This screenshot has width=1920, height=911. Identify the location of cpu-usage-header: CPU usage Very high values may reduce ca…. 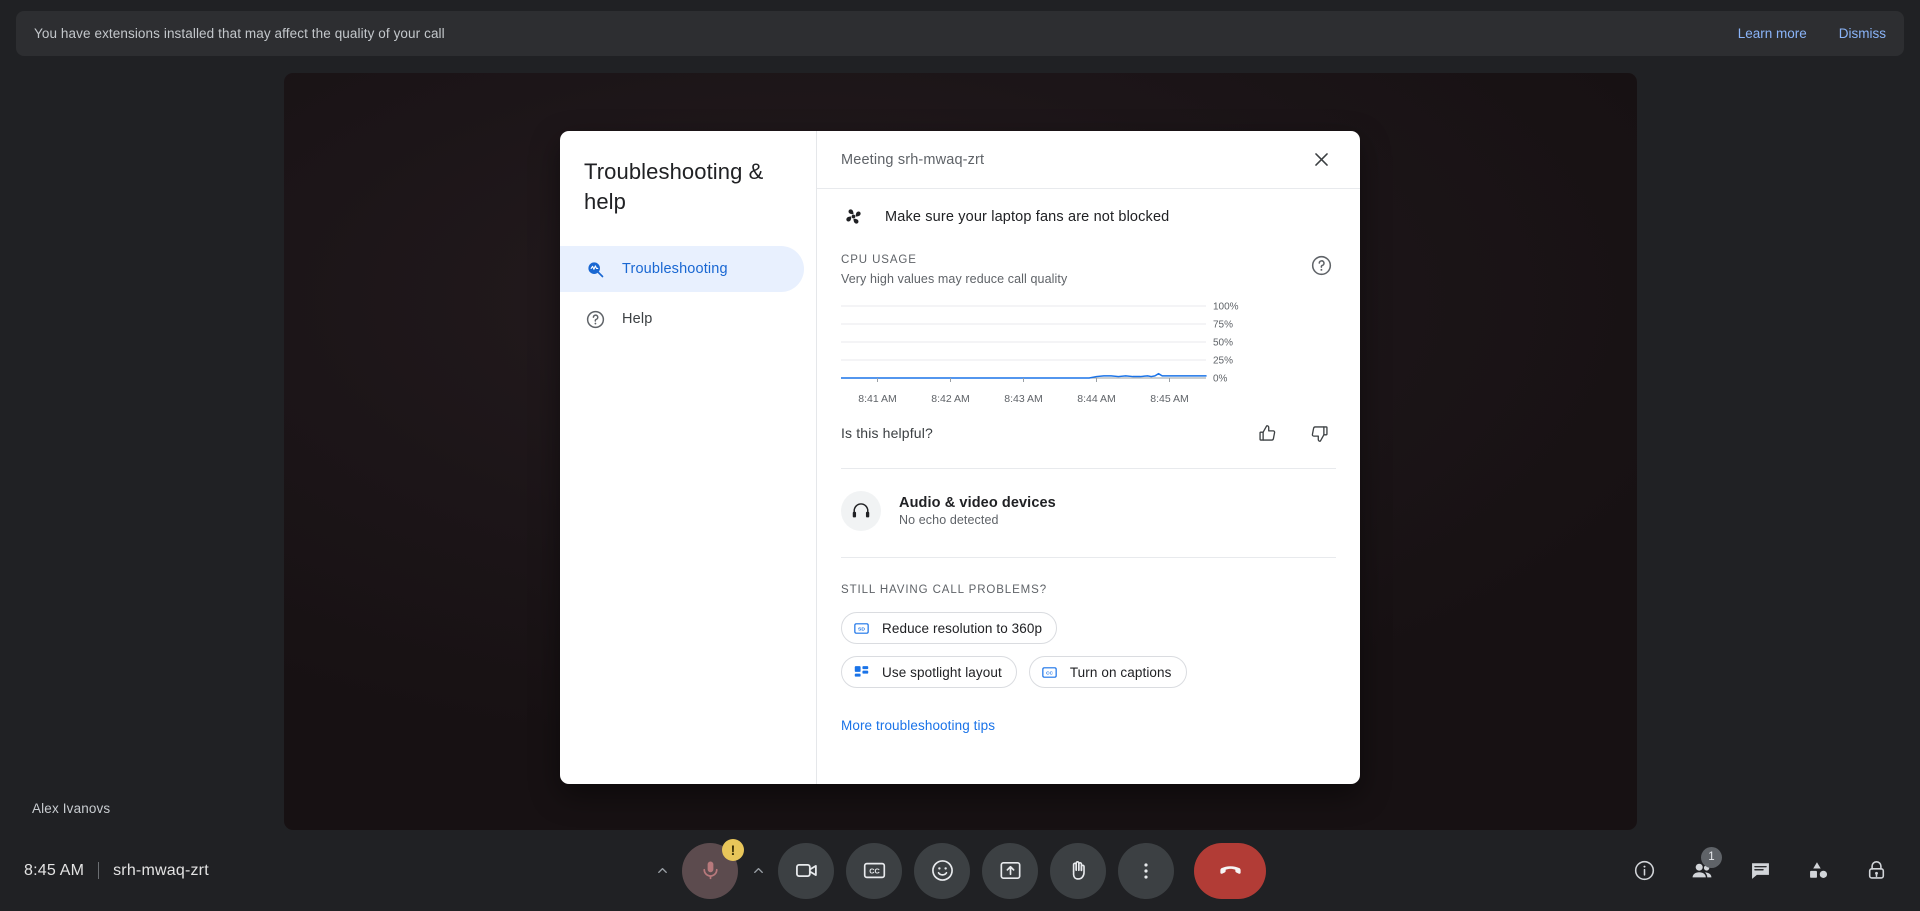
(1088, 264).